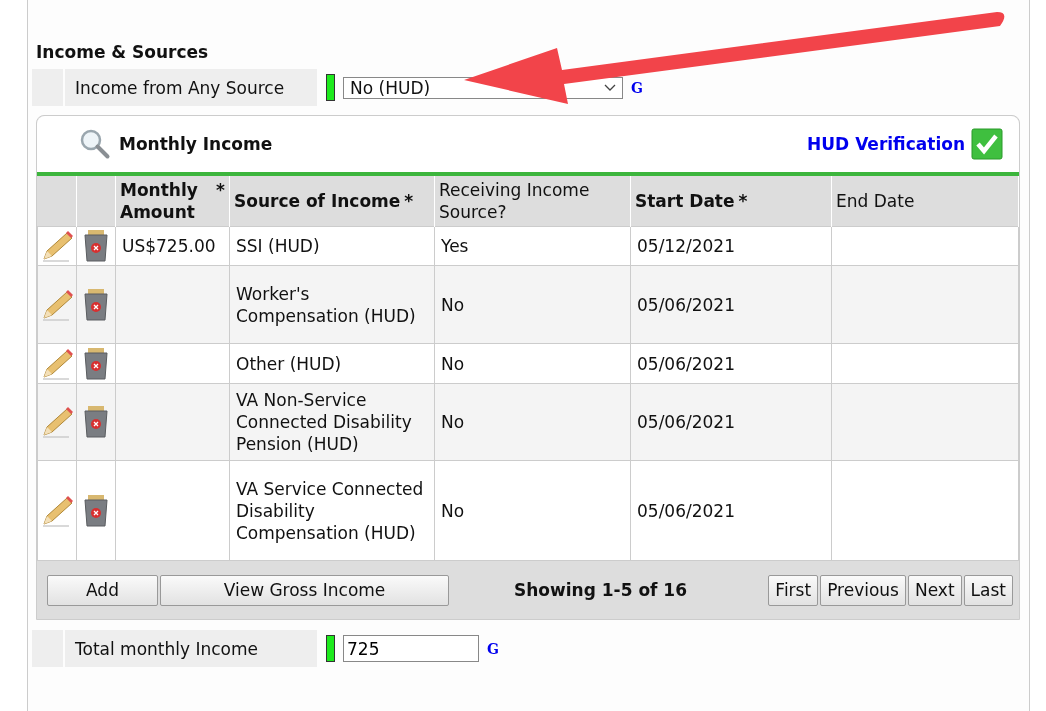 This screenshot has width=1046, height=711. I want to click on source-cell: Worker's Compensation (HUD), so click(326, 304).